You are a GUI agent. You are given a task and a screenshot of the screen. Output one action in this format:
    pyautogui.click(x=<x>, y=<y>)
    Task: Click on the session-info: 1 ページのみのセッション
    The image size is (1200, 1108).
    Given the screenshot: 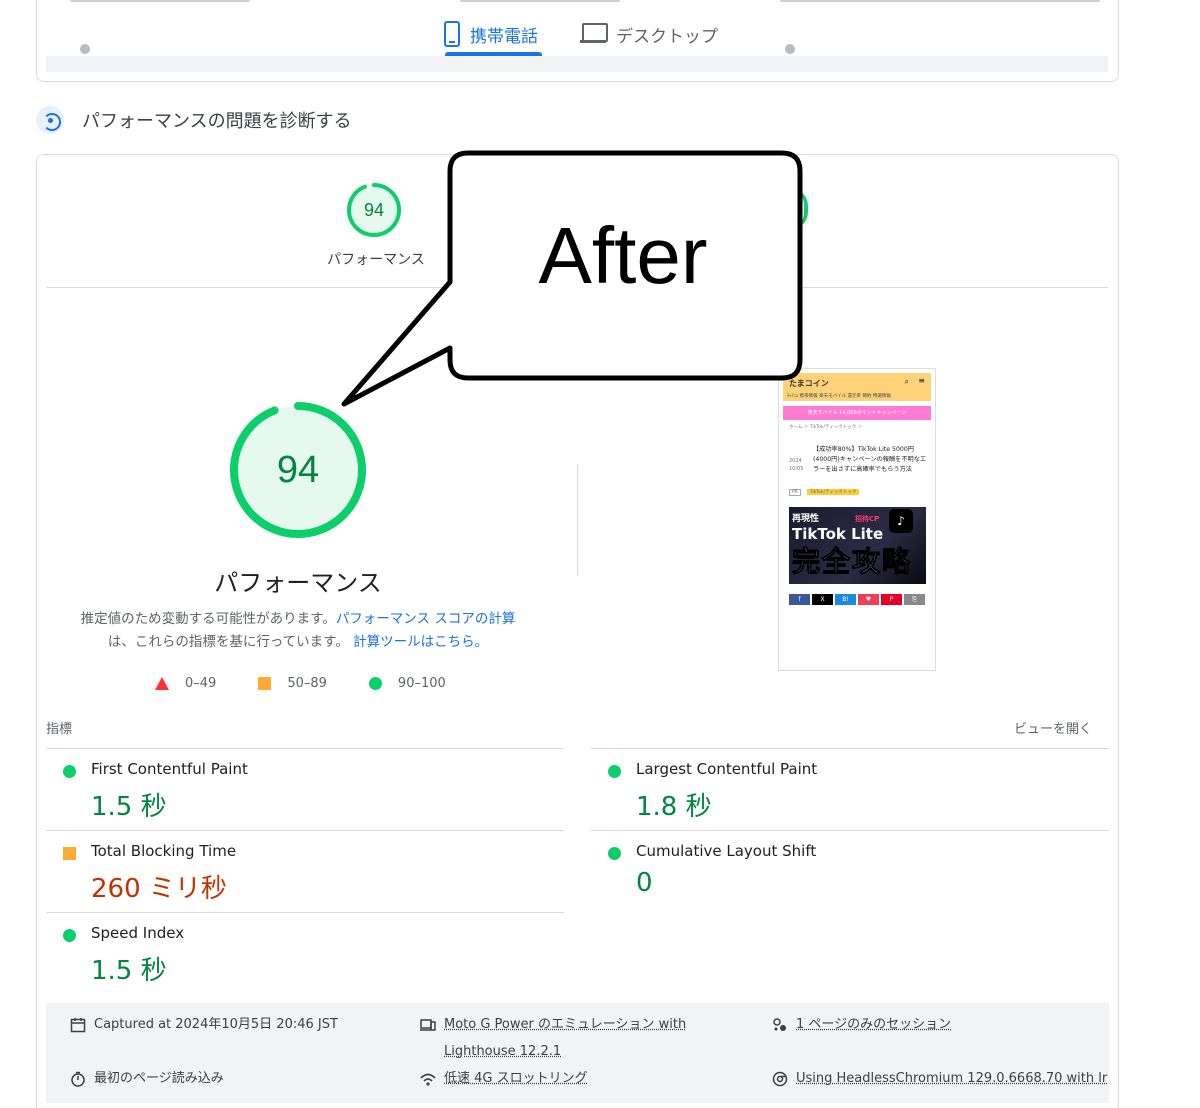 What is the action you would take?
    pyautogui.click(x=861, y=1024)
    